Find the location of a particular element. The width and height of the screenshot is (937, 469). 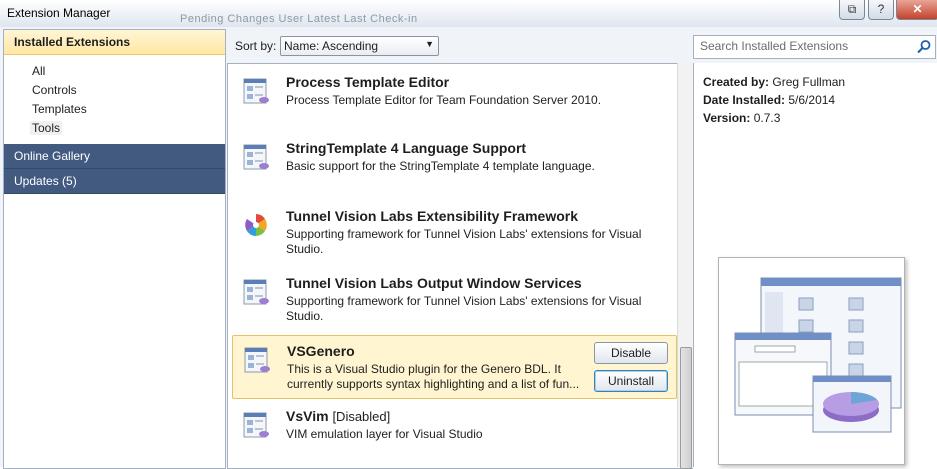

extension-name-text: VsVim is located at coordinates (307, 416).